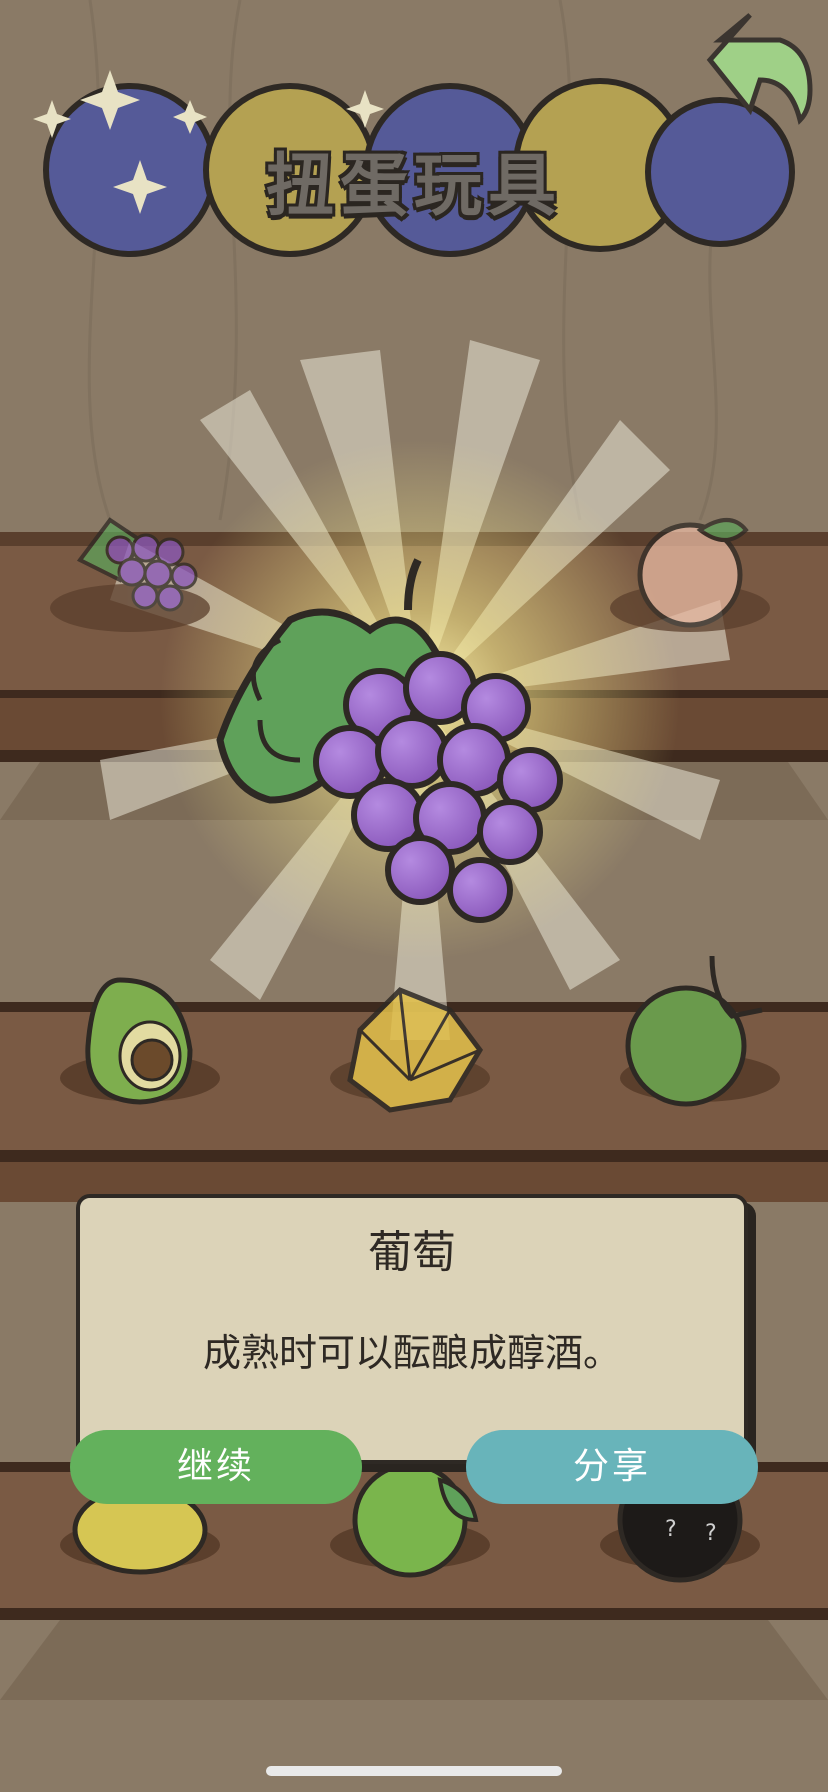 This screenshot has width=828, height=1792. I want to click on back-button, so click(761, 70).